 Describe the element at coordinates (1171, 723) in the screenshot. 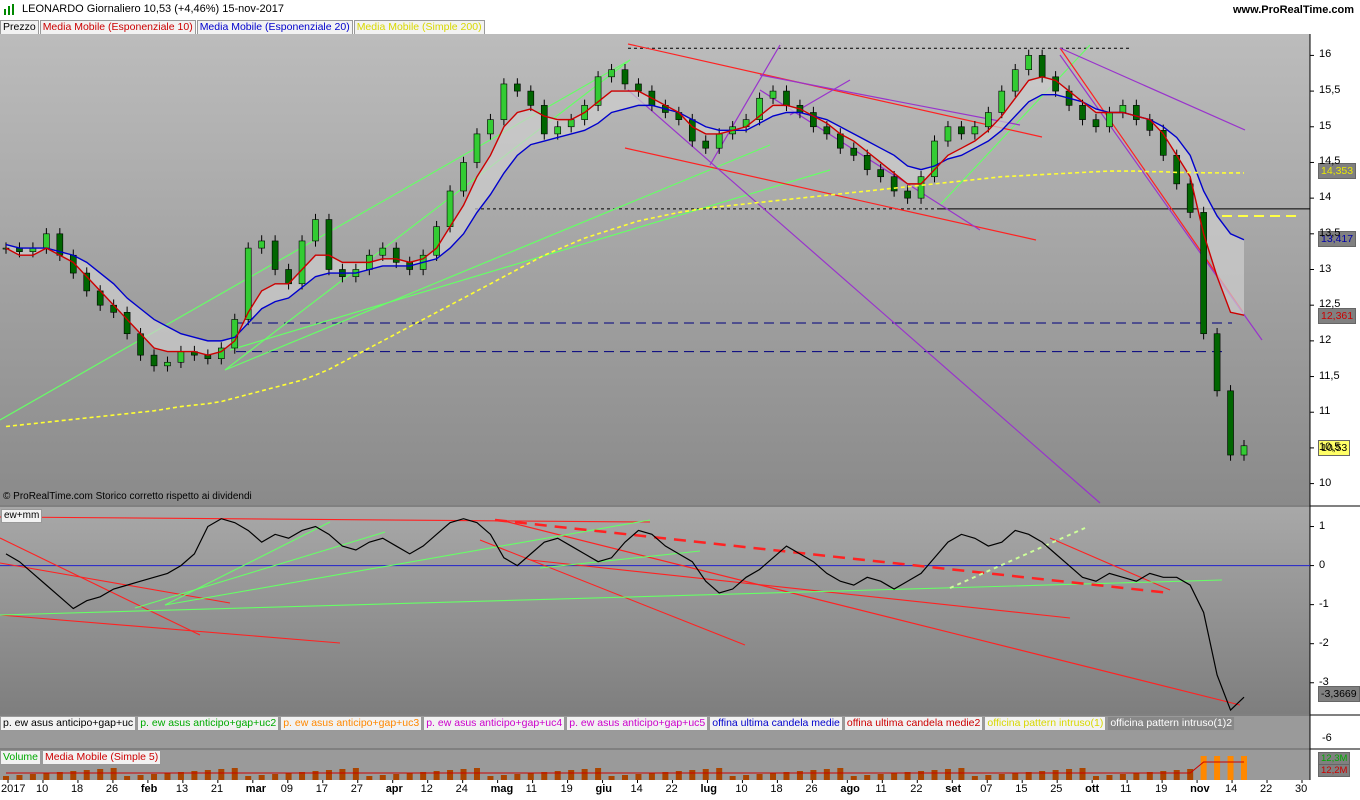

I see `signal-legend-intruso2: officina pattern intruso(1)2` at that location.